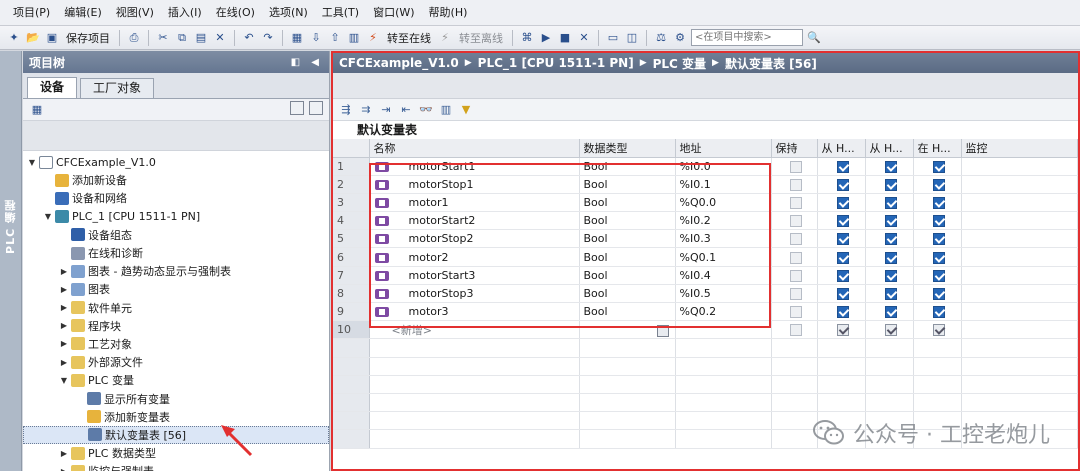 This screenshot has height=471, width=1080. What do you see at coordinates (176, 198) in the screenshot?
I see `tree-node: 设备和网络` at bounding box center [176, 198].